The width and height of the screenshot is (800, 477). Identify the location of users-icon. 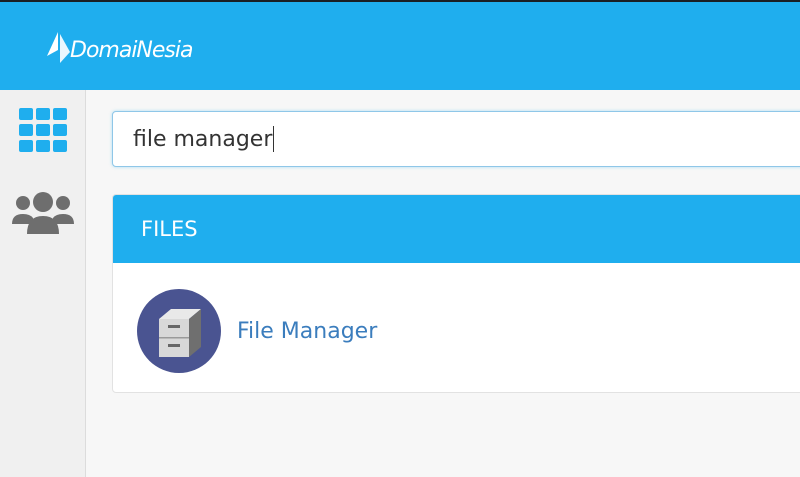
(42, 213).